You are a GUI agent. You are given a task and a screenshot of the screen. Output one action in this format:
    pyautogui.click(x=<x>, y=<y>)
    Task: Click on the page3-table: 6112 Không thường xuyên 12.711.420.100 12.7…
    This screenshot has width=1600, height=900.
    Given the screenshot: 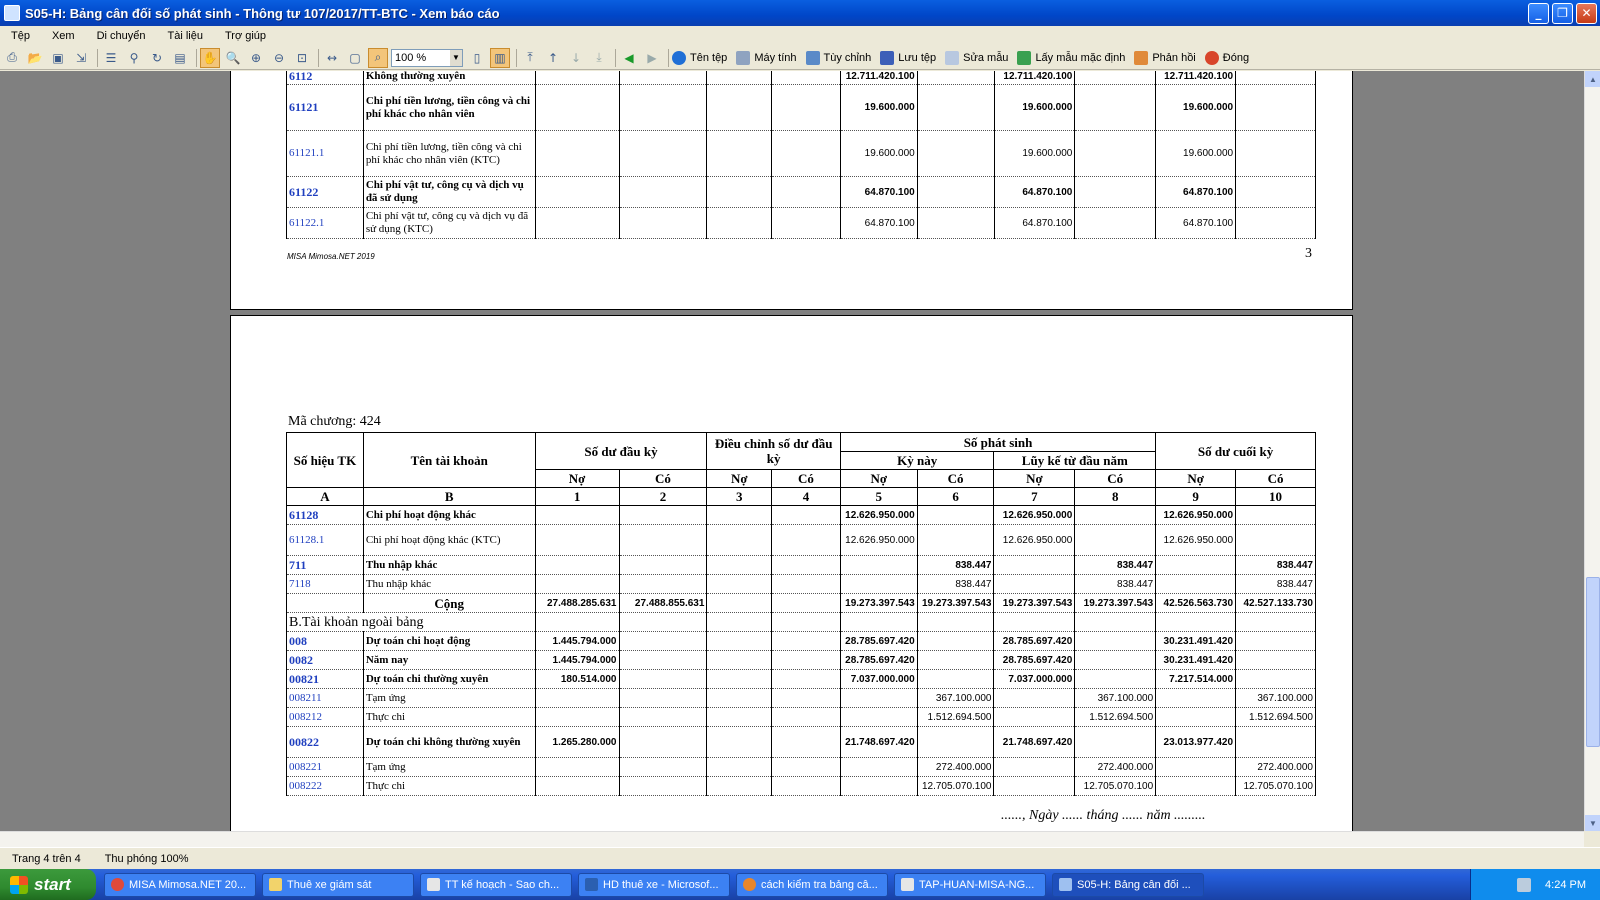 What is the action you would take?
    pyautogui.click(x=801, y=155)
    